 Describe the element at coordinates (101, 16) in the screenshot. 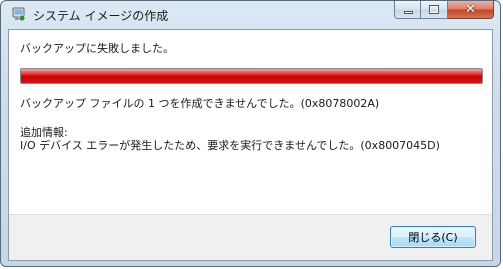

I see `window-title: システム イメージの作成` at that location.